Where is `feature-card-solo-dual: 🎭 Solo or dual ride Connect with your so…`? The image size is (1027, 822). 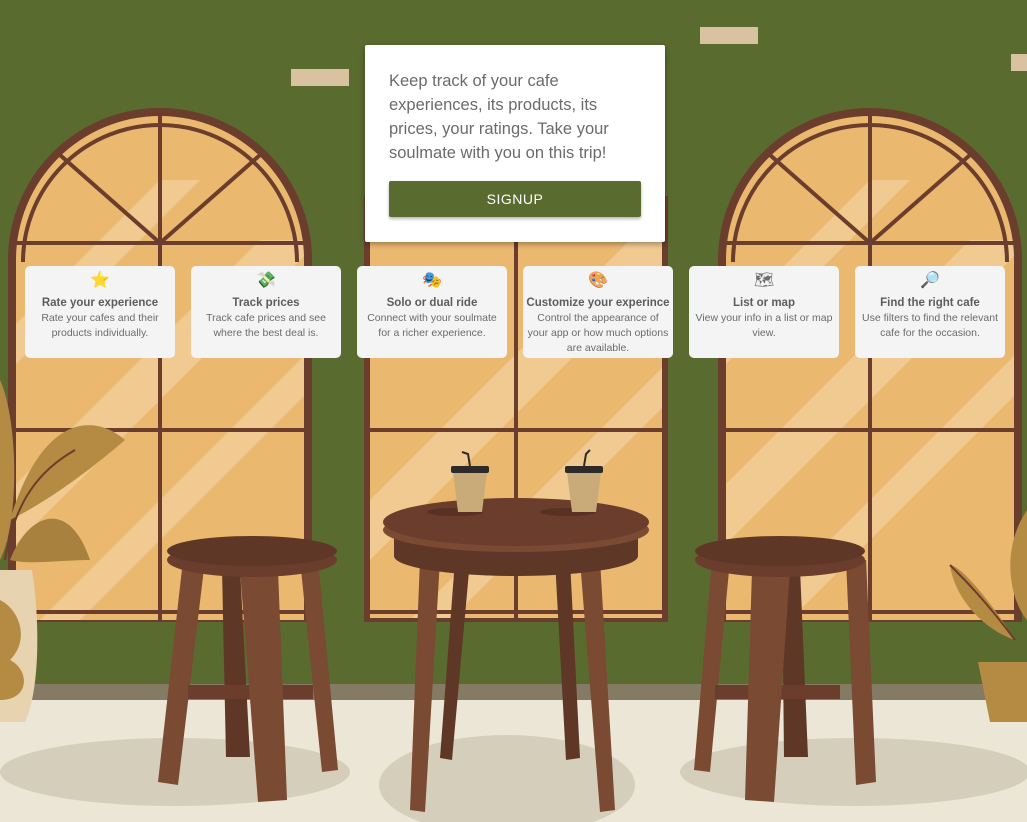 feature-card-solo-dual: 🎭 Solo or dual ride Connect with your so… is located at coordinates (432, 312).